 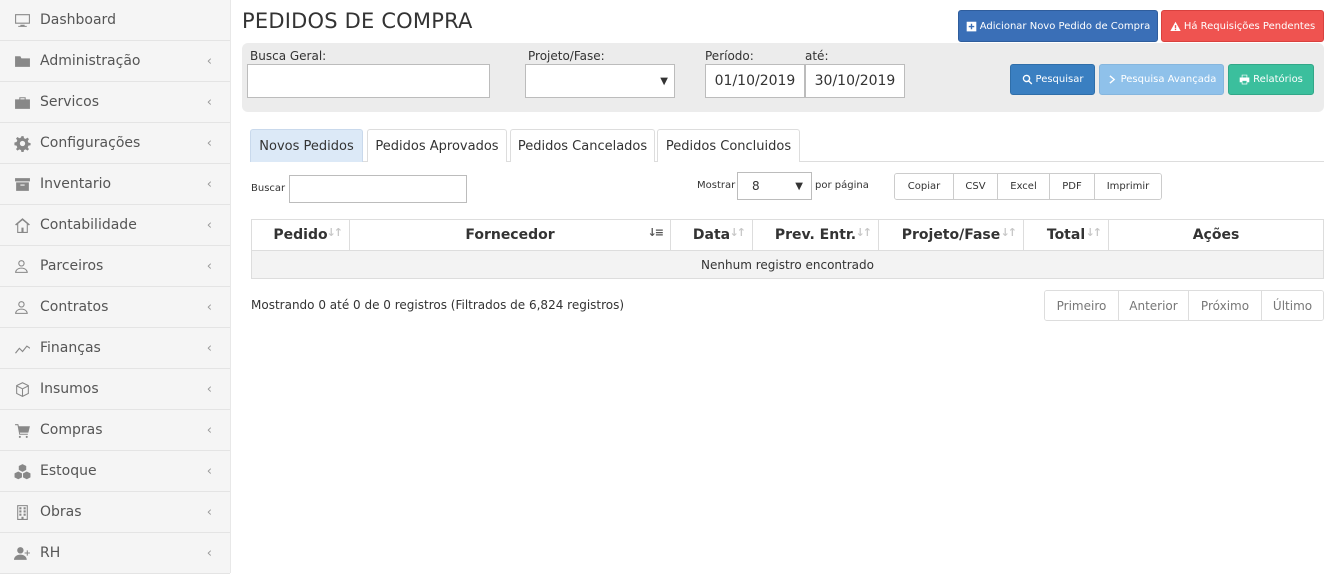 What do you see at coordinates (600, 81) in the screenshot?
I see `projeto-fase-select: ▼` at bounding box center [600, 81].